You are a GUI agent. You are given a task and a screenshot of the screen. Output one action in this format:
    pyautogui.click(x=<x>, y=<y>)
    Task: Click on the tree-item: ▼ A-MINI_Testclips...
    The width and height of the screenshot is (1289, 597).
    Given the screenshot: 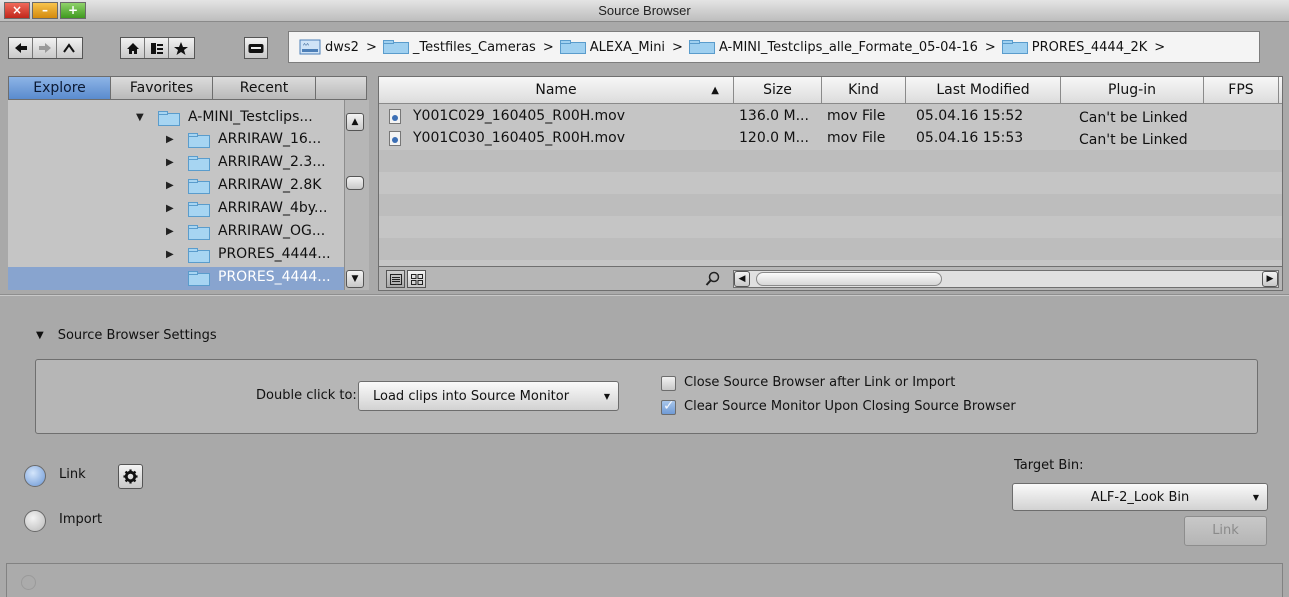 What is the action you would take?
    pyautogui.click(x=176, y=118)
    